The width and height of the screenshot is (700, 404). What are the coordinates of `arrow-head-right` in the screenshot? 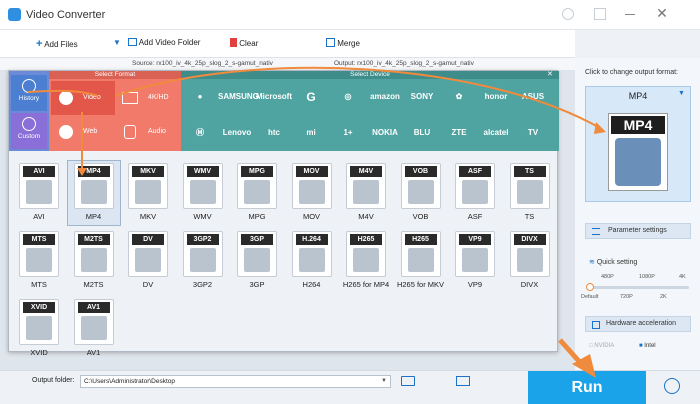 It's located at (600, 128).